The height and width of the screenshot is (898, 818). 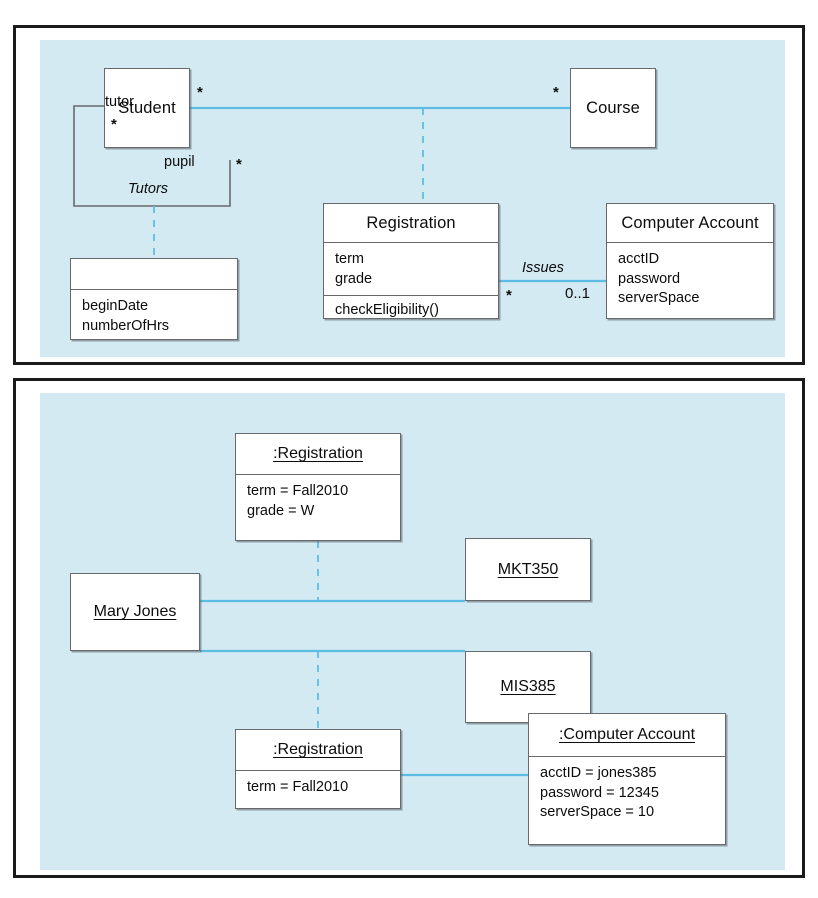 What do you see at coordinates (281, 510) in the screenshot?
I see `slot-item: grade = W` at bounding box center [281, 510].